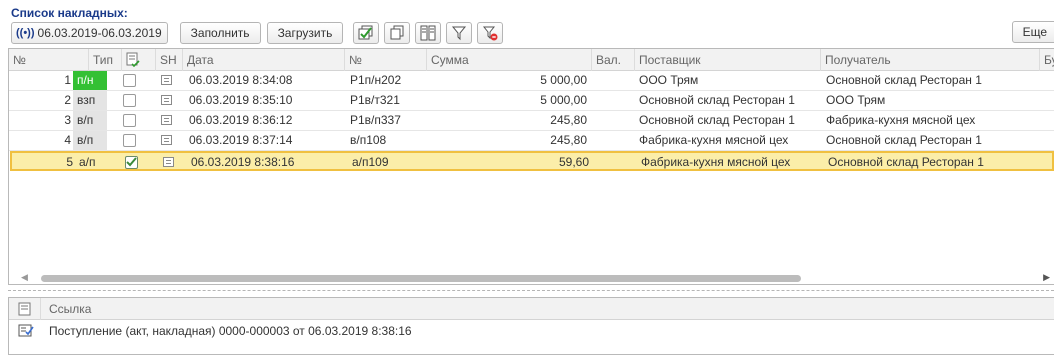 The width and height of the screenshot is (1054, 363). What do you see at coordinates (69, 162) in the screenshot?
I see `row-num: 5` at bounding box center [69, 162].